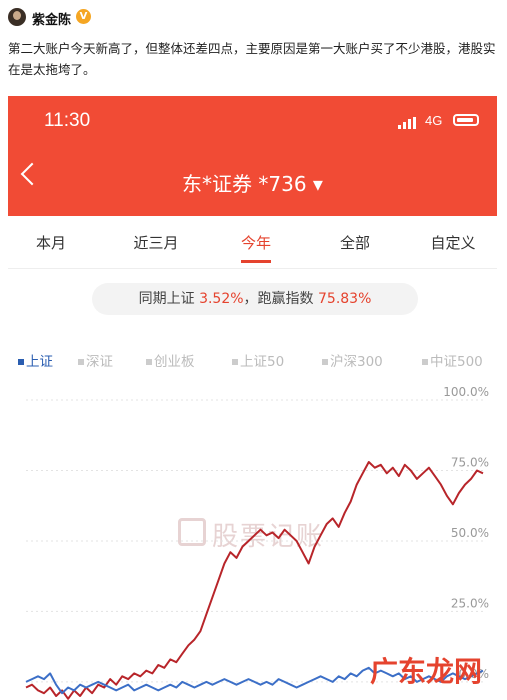 The width and height of the screenshot is (507, 700). Describe the element at coordinates (280, 299) in the screenshot. I see `summary-middle: ，跑赢指数` at that location.